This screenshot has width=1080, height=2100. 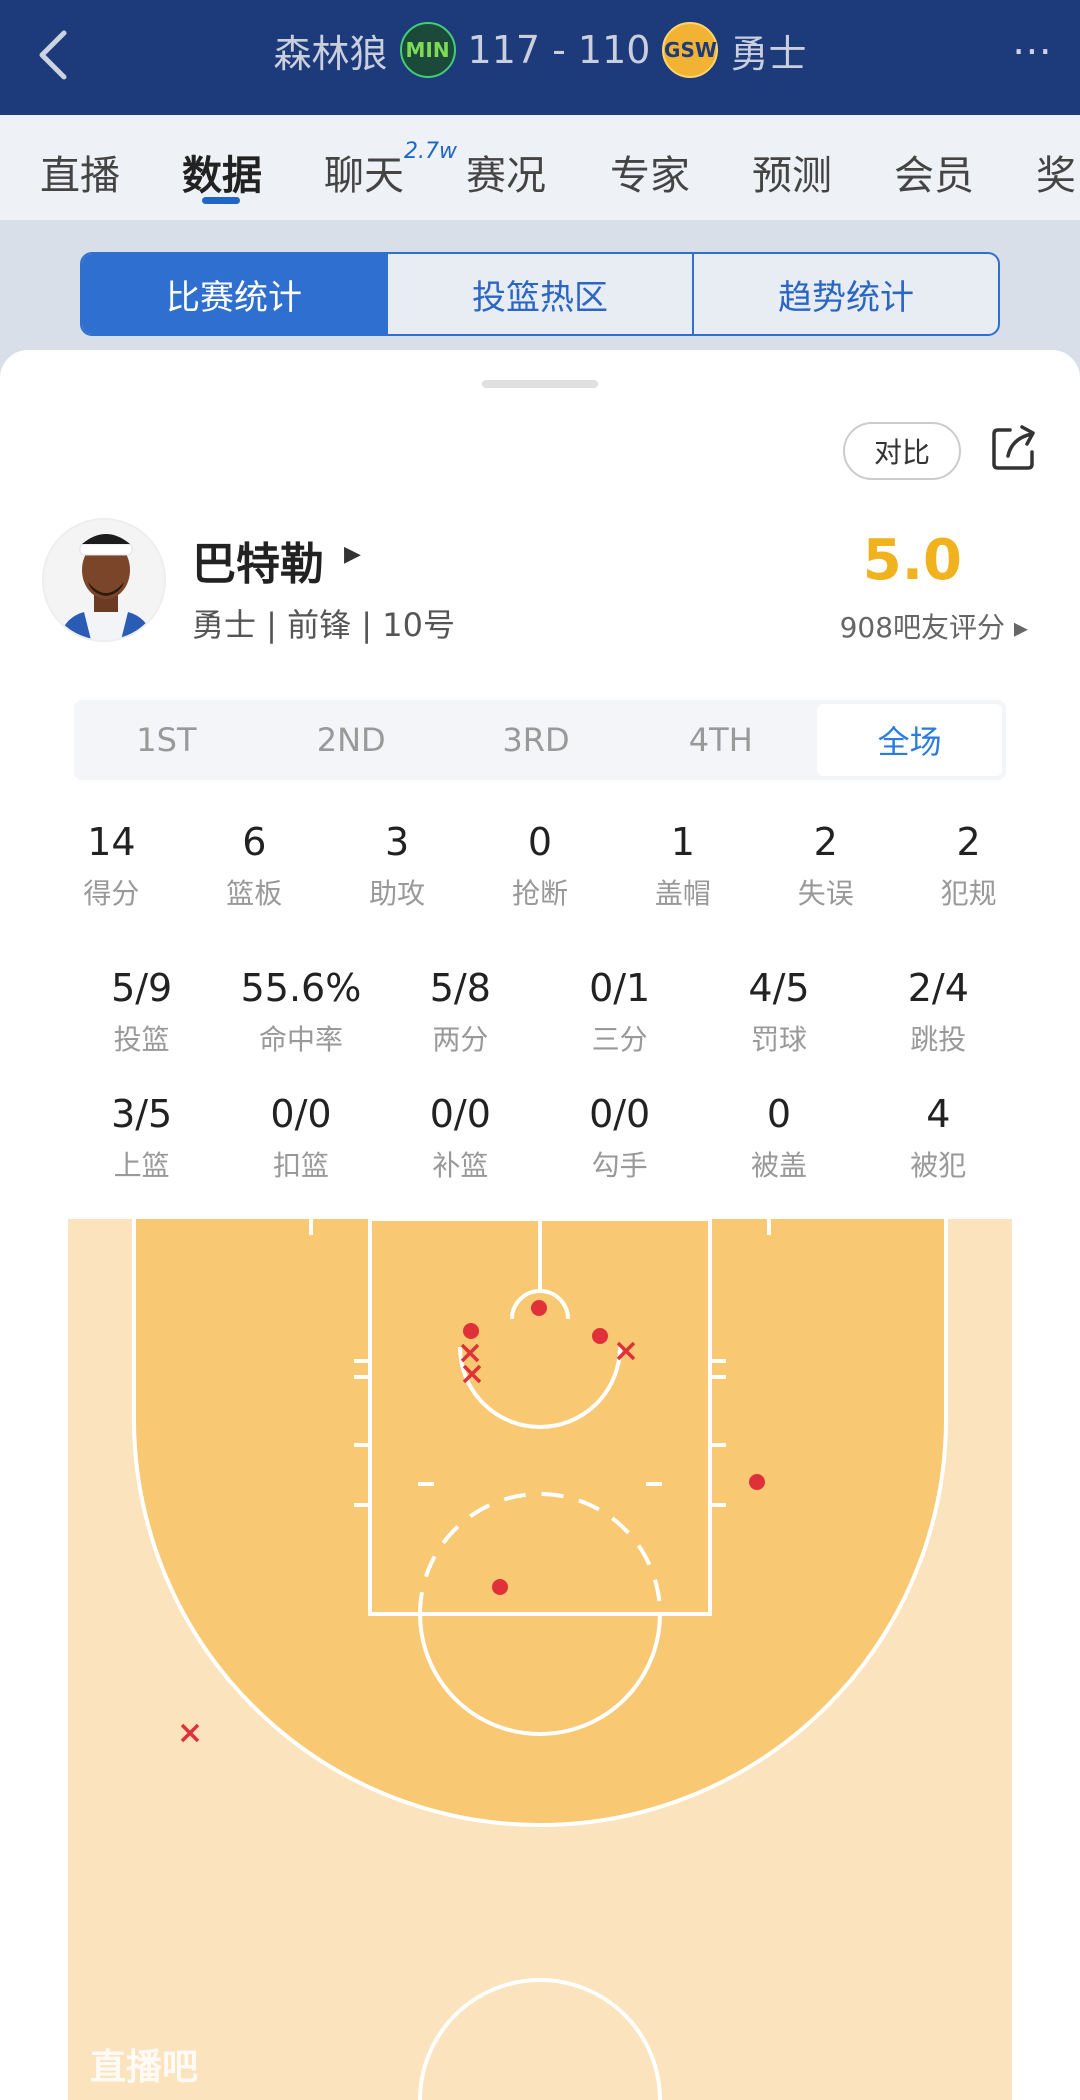 What do you see at coordinates (540, 866) in the screenshot?
I see `basic-stats-row: 14 得分 6 篮板 3 助攻 0 抢断 1 盖帽 2 失误 2 犯规` at bounding box center [540, 866].